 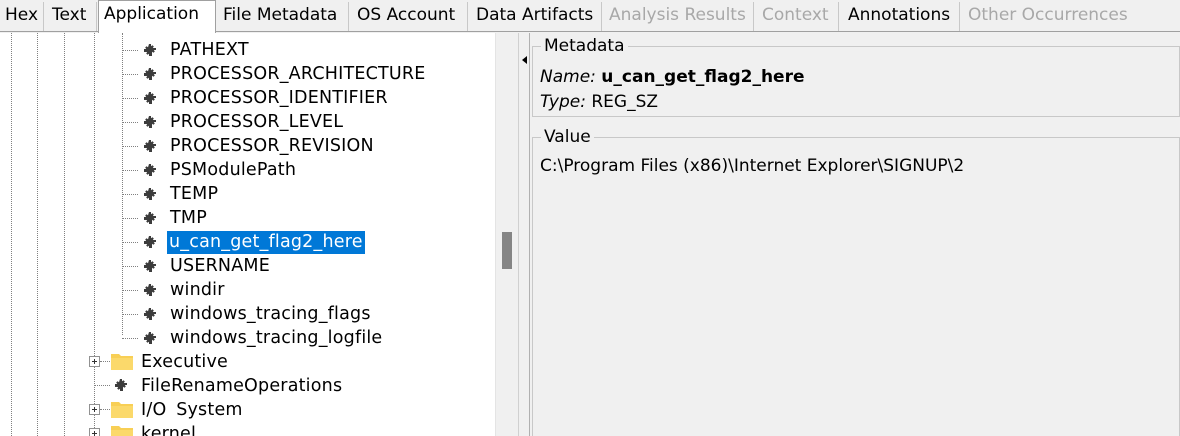 What do you see at coordinates (233, 170) in the screenshot?
I see `tree-item-psmodulepath: PSModulePath` at bounding box center [233, 170].